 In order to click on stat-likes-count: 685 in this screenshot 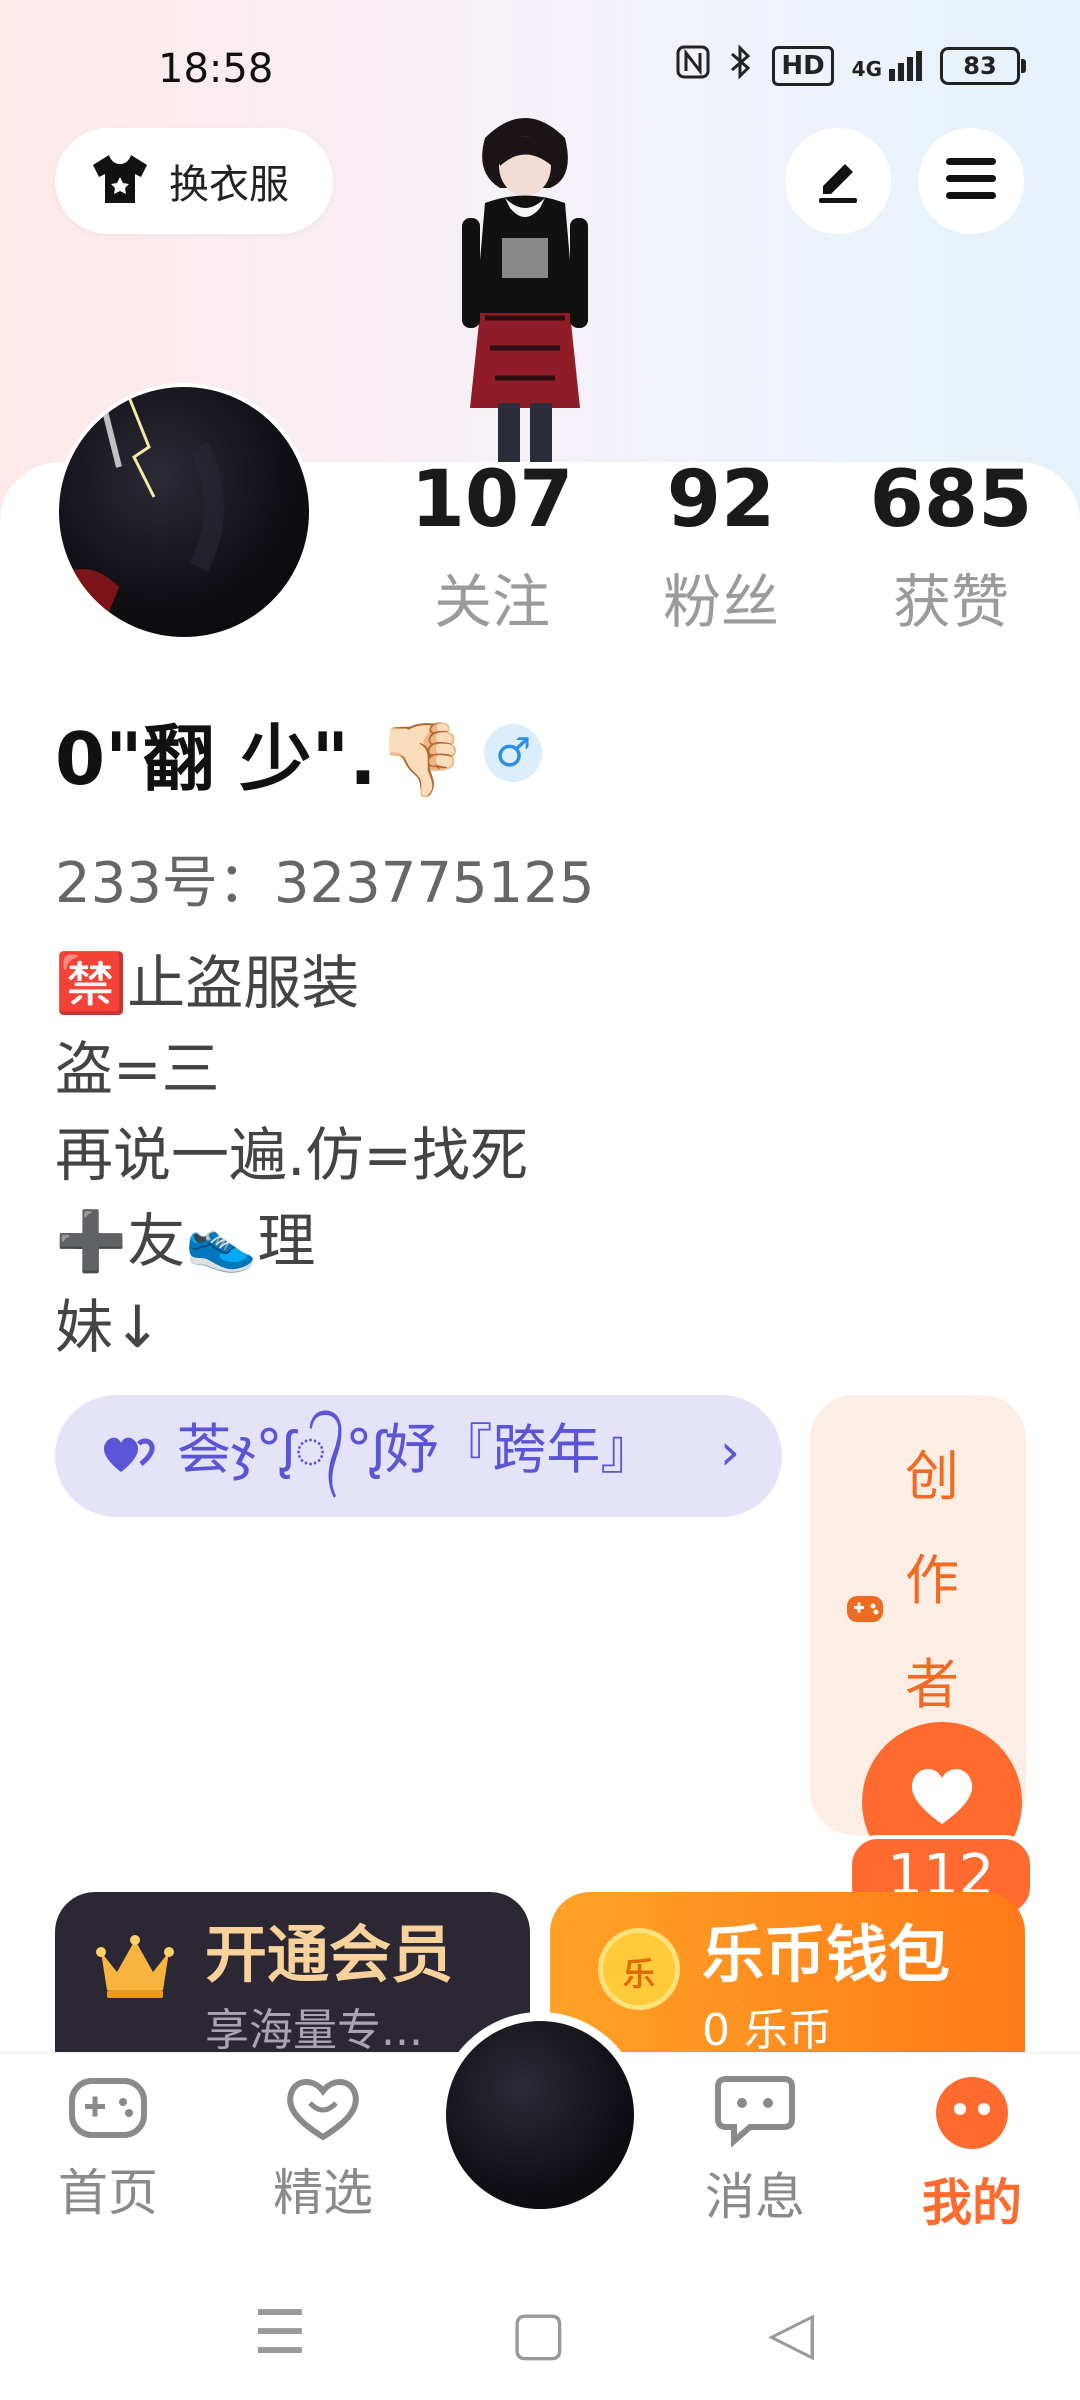, I will do `click(951, 500)`.